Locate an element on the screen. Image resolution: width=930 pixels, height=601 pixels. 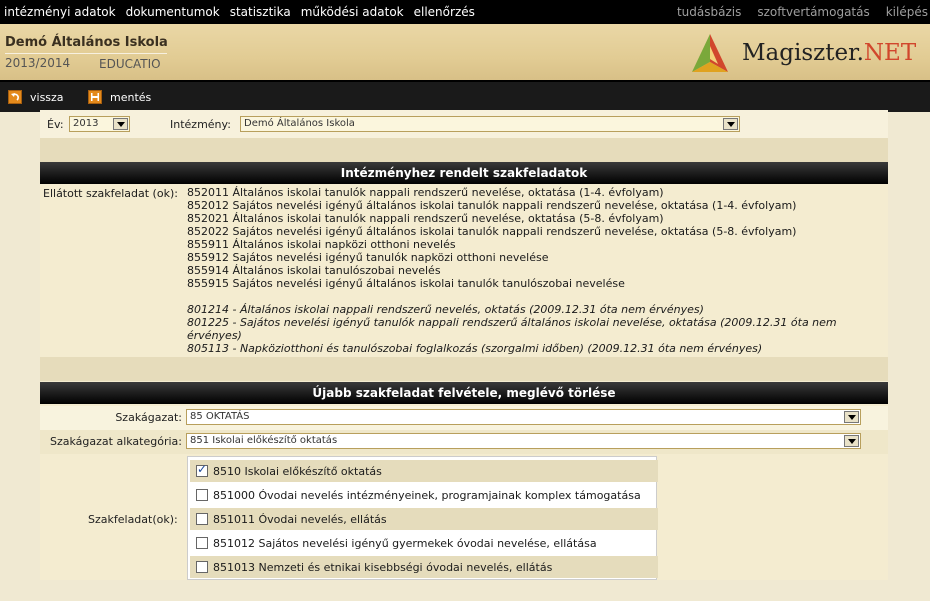
subcategory-label: Szakágazat alkategória: is located at coordinates (116, 441).